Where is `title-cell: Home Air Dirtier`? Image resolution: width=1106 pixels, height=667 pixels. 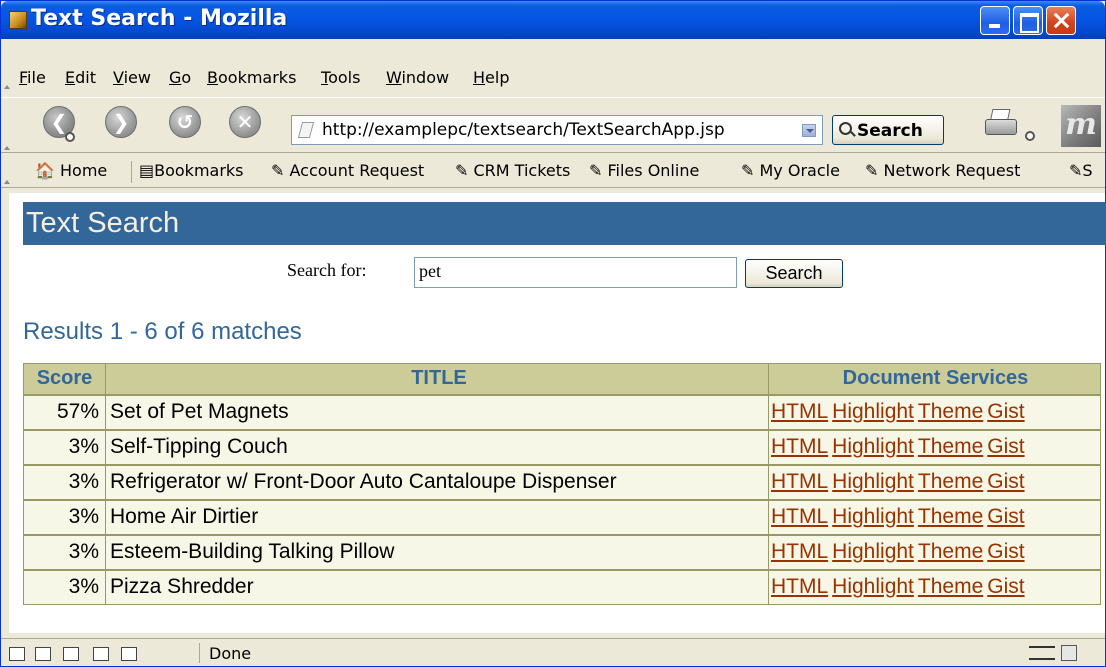 title-cell: Home Air Dirtier is located at coordinates (437, 516).